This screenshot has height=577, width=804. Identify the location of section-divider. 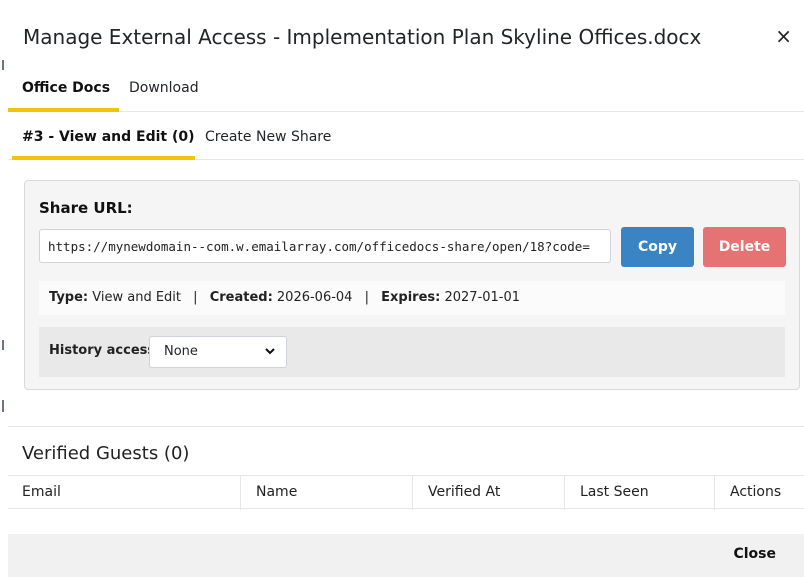
(406, 426).